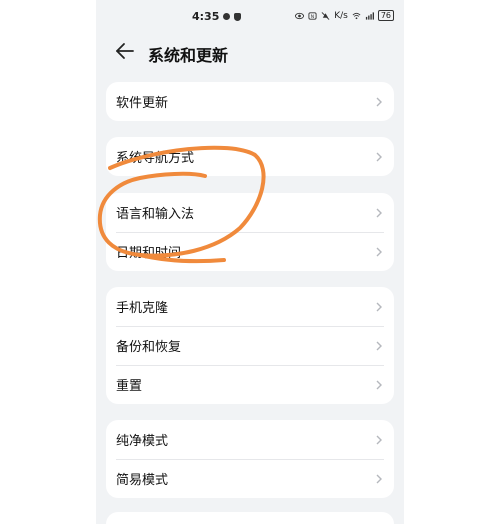  Describe the element at coordinates (250, 518) in the screenshot. I see `settings-group-next` at that location.